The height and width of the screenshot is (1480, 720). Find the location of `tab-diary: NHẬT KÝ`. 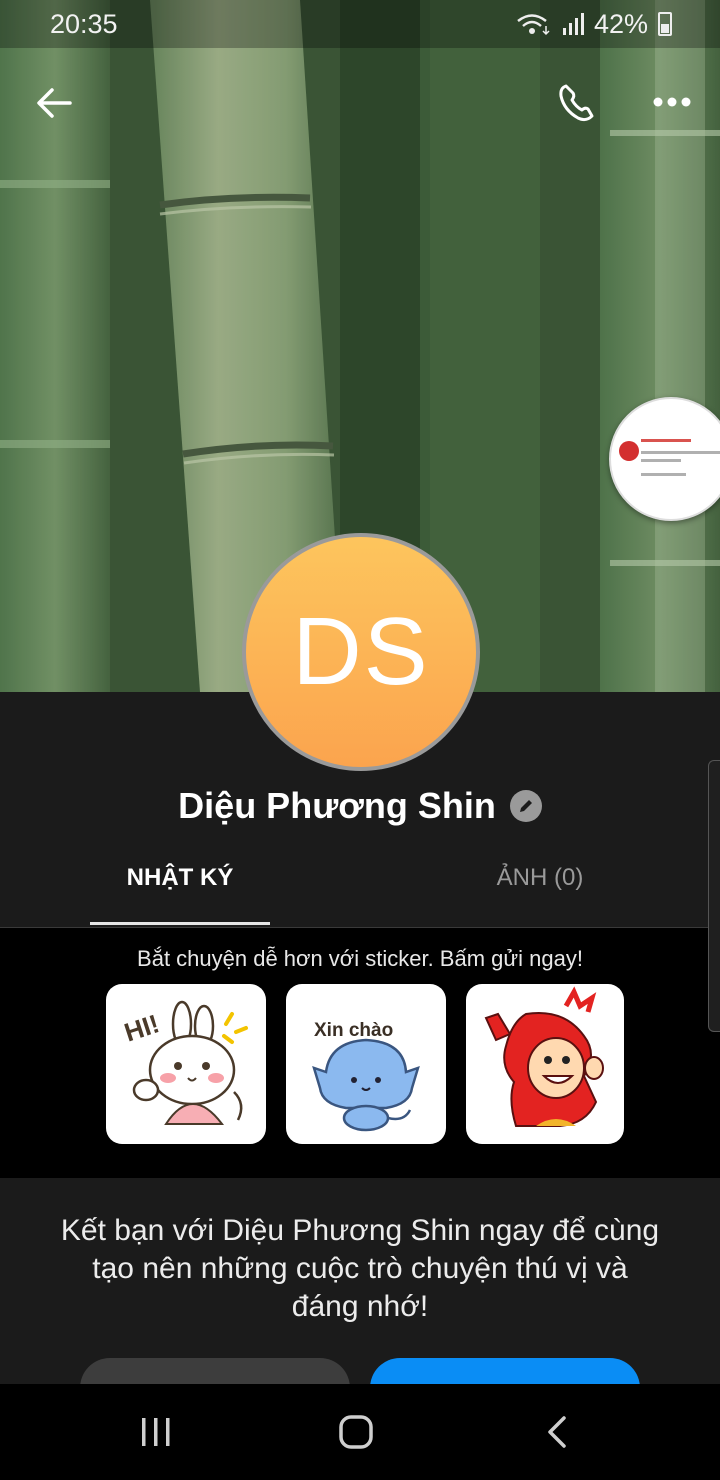

tab-diary: NHẬT KÝ is located at coordinates (180, 878).